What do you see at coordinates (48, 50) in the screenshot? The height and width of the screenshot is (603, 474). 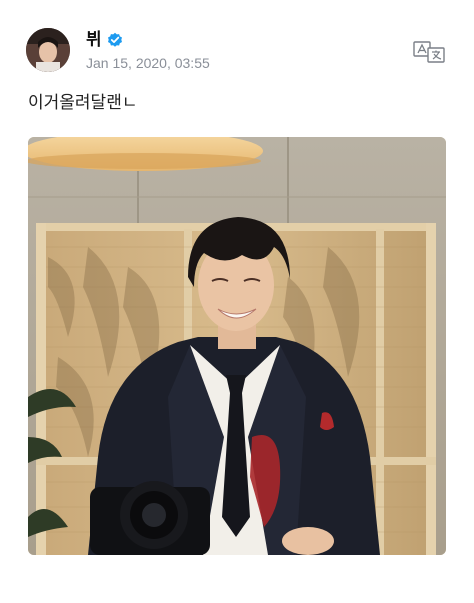 I see `author-avatar` at bounding box center [48, 50].